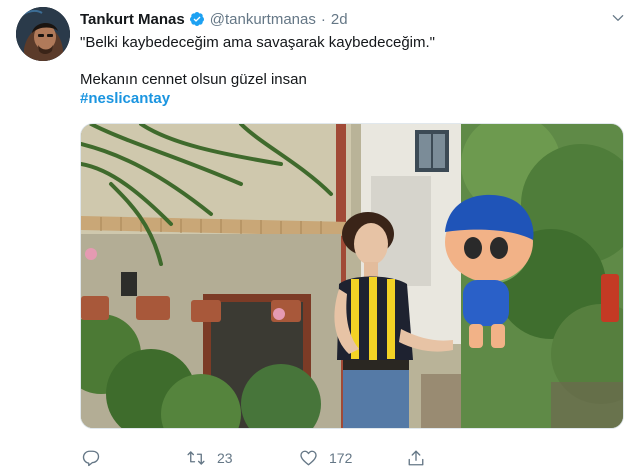 Image resolution: width=640 pixels, height=476 pixels. I want to click on reply-button, so click(132, 458).